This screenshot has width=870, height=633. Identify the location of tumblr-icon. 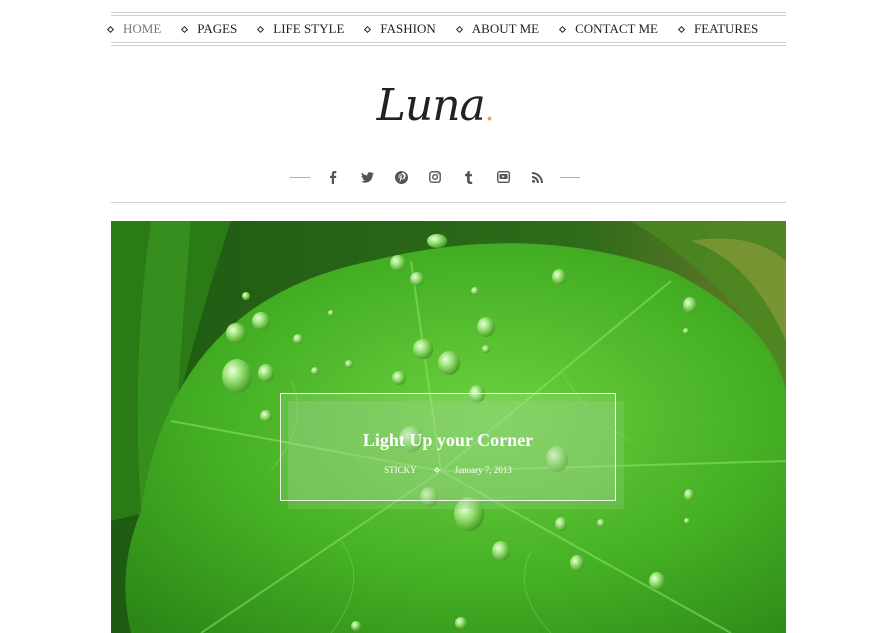
(469, 177).